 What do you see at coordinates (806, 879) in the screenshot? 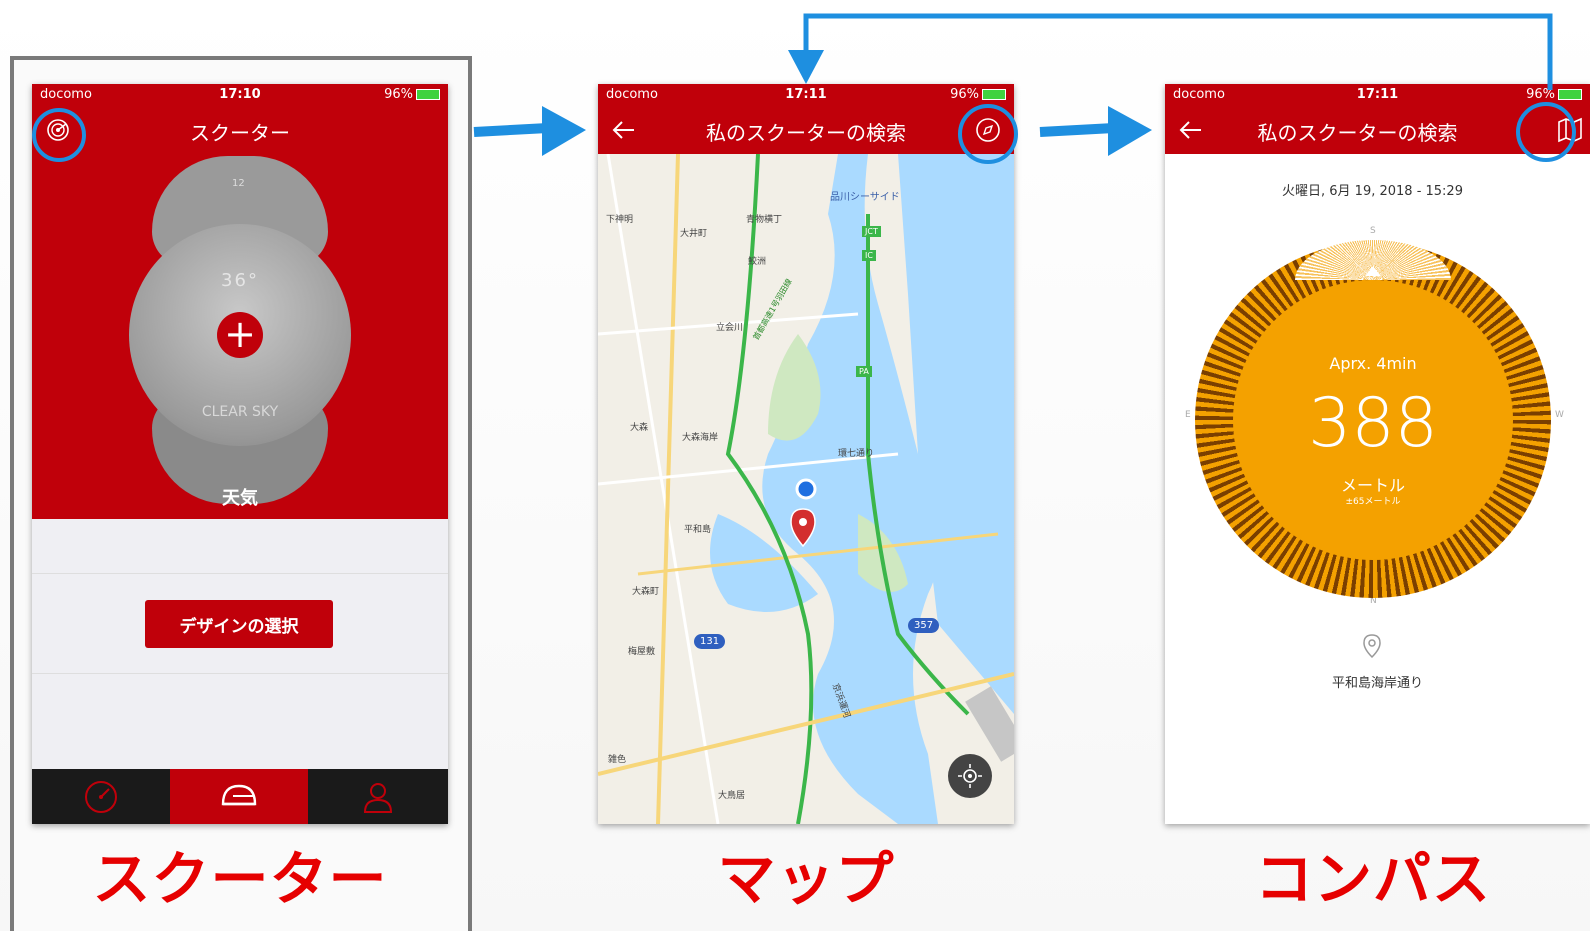
I see `label-map: マップ` at bounding box center [806, 879].